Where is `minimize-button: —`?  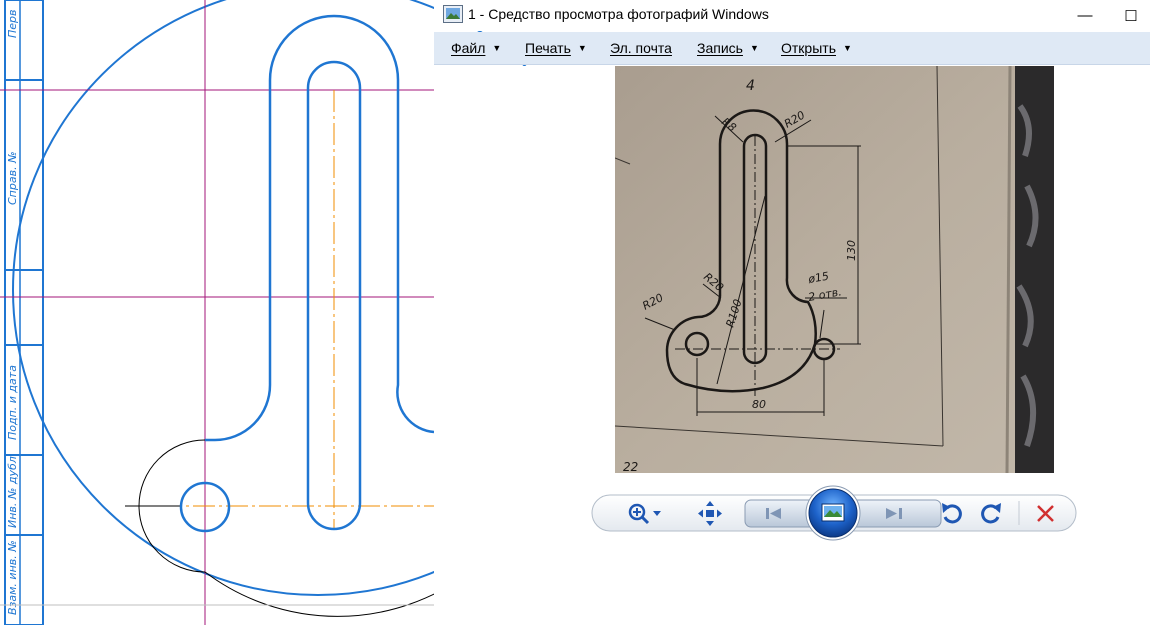
minimize-button: — is located at coordinates (1085, 15).